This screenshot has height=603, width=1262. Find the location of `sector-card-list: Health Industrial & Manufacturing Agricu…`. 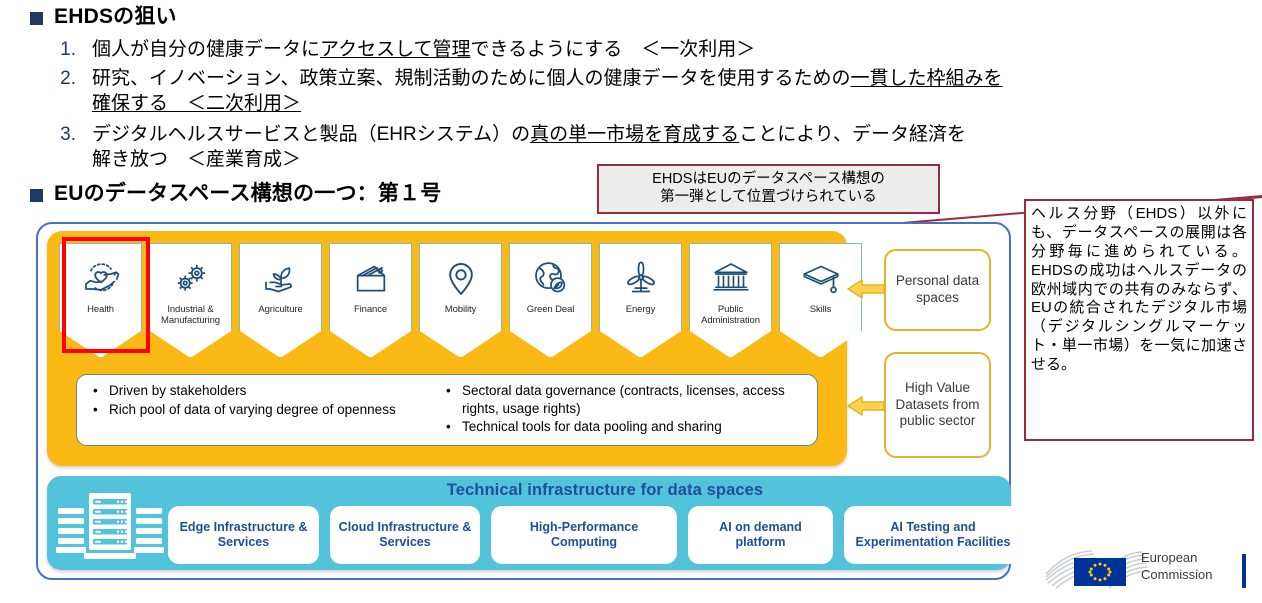

sector-card-list: Health Industrial & Manufacturing Agricu… is located at coordinates (460, 300).